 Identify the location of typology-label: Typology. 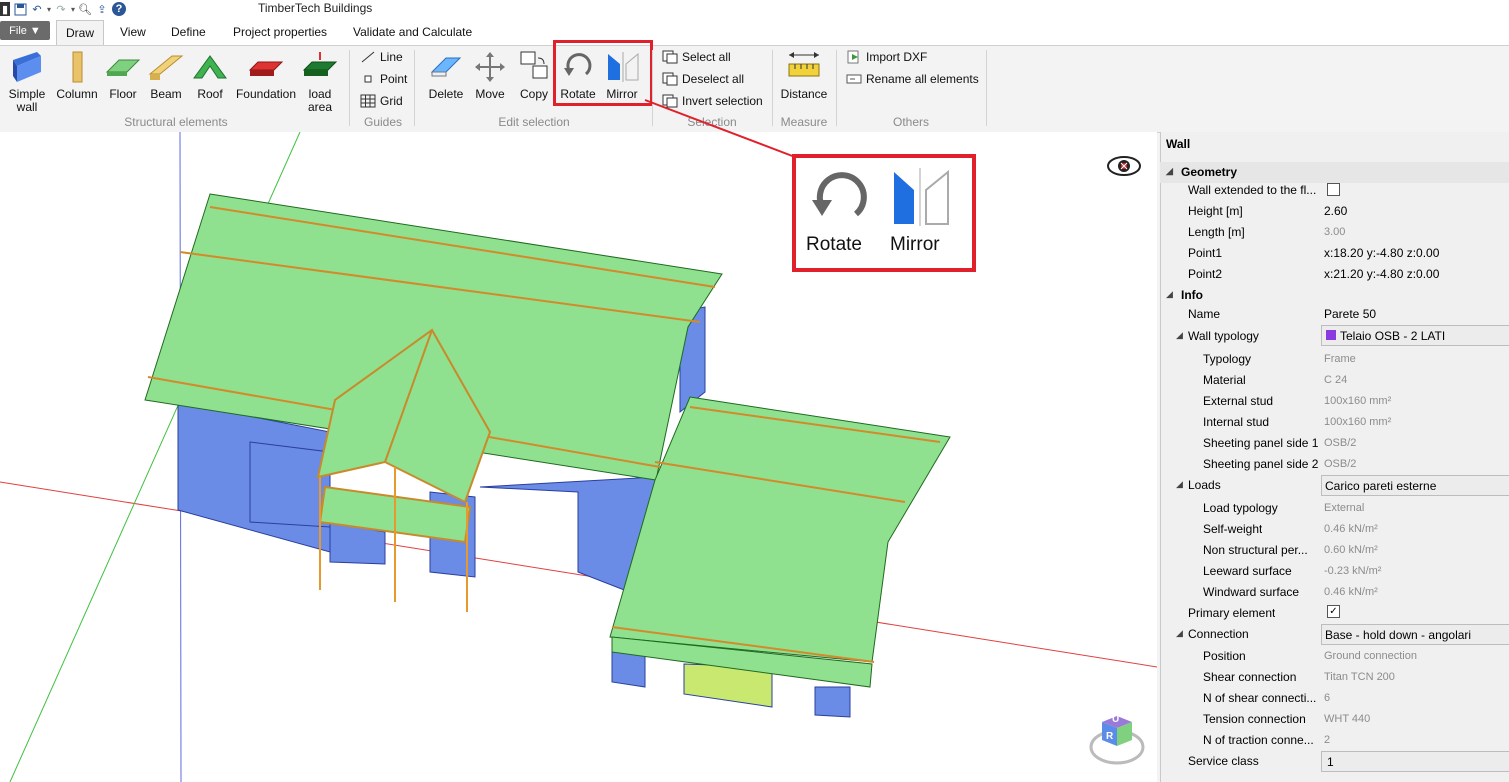
(1227, 359).